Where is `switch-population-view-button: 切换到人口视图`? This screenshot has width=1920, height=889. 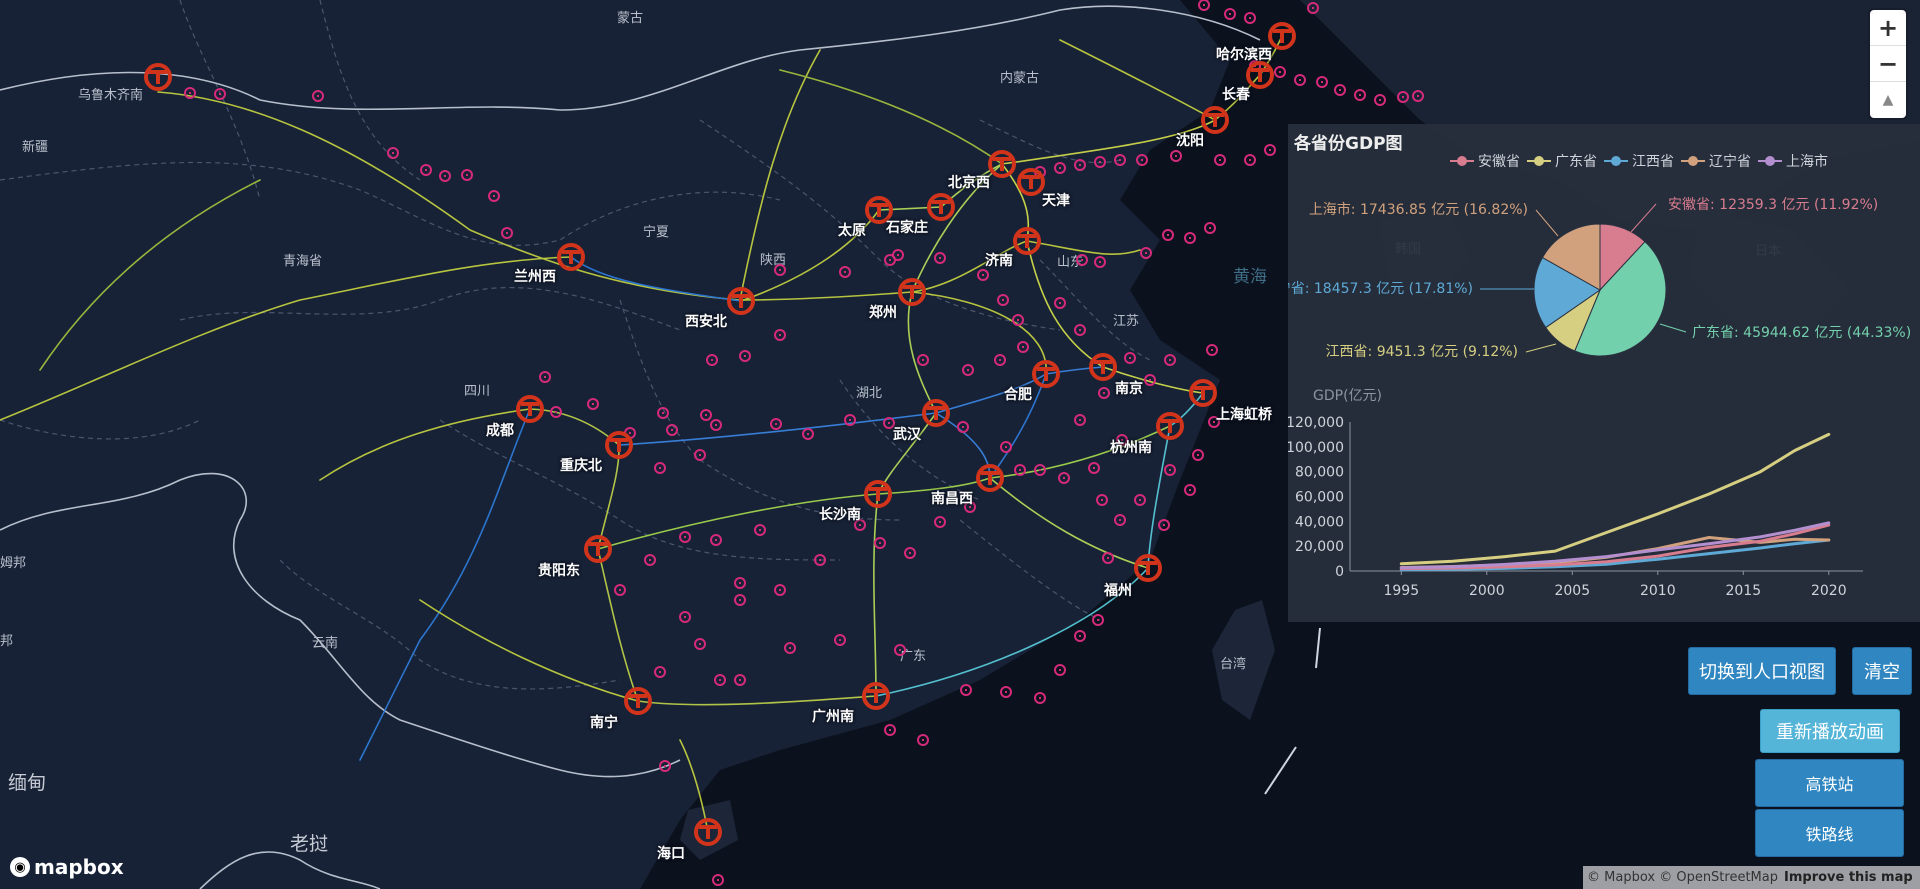
switch-population-view-button: 切换到人口视图 is located at coordinates (1762, 671).